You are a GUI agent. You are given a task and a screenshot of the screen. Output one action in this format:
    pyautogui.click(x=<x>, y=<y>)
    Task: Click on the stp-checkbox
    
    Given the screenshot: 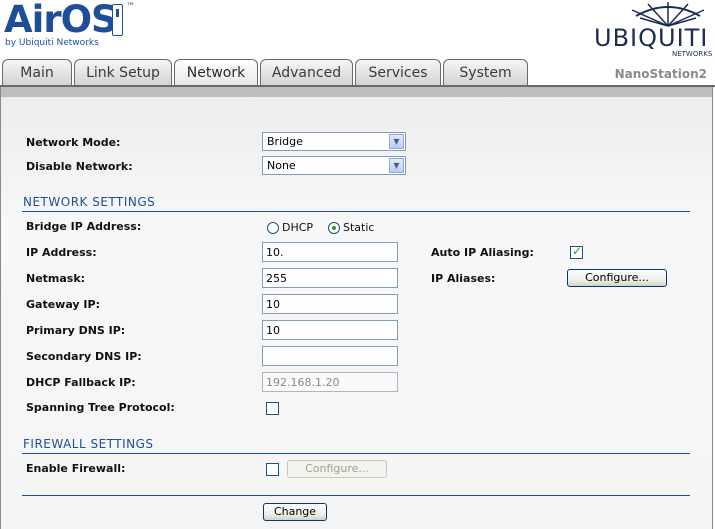 What is the action you would take?
    pyautogui.click(x=272, y=408)
    